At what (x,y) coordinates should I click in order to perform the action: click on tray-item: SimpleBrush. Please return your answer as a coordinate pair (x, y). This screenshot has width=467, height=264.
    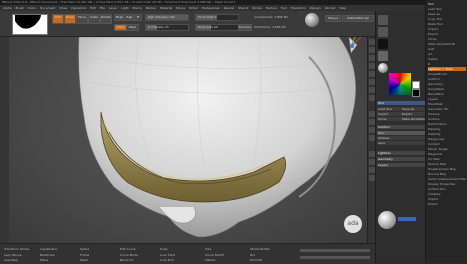
    Looking at the image, I should click on (447, 74).